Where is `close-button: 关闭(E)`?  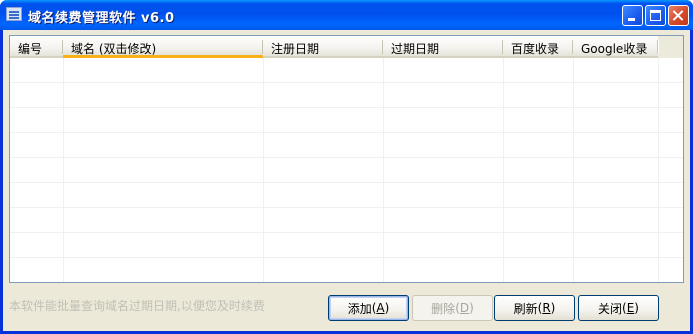 close-button: 关闭(E) is located at coordinates (618, 308).